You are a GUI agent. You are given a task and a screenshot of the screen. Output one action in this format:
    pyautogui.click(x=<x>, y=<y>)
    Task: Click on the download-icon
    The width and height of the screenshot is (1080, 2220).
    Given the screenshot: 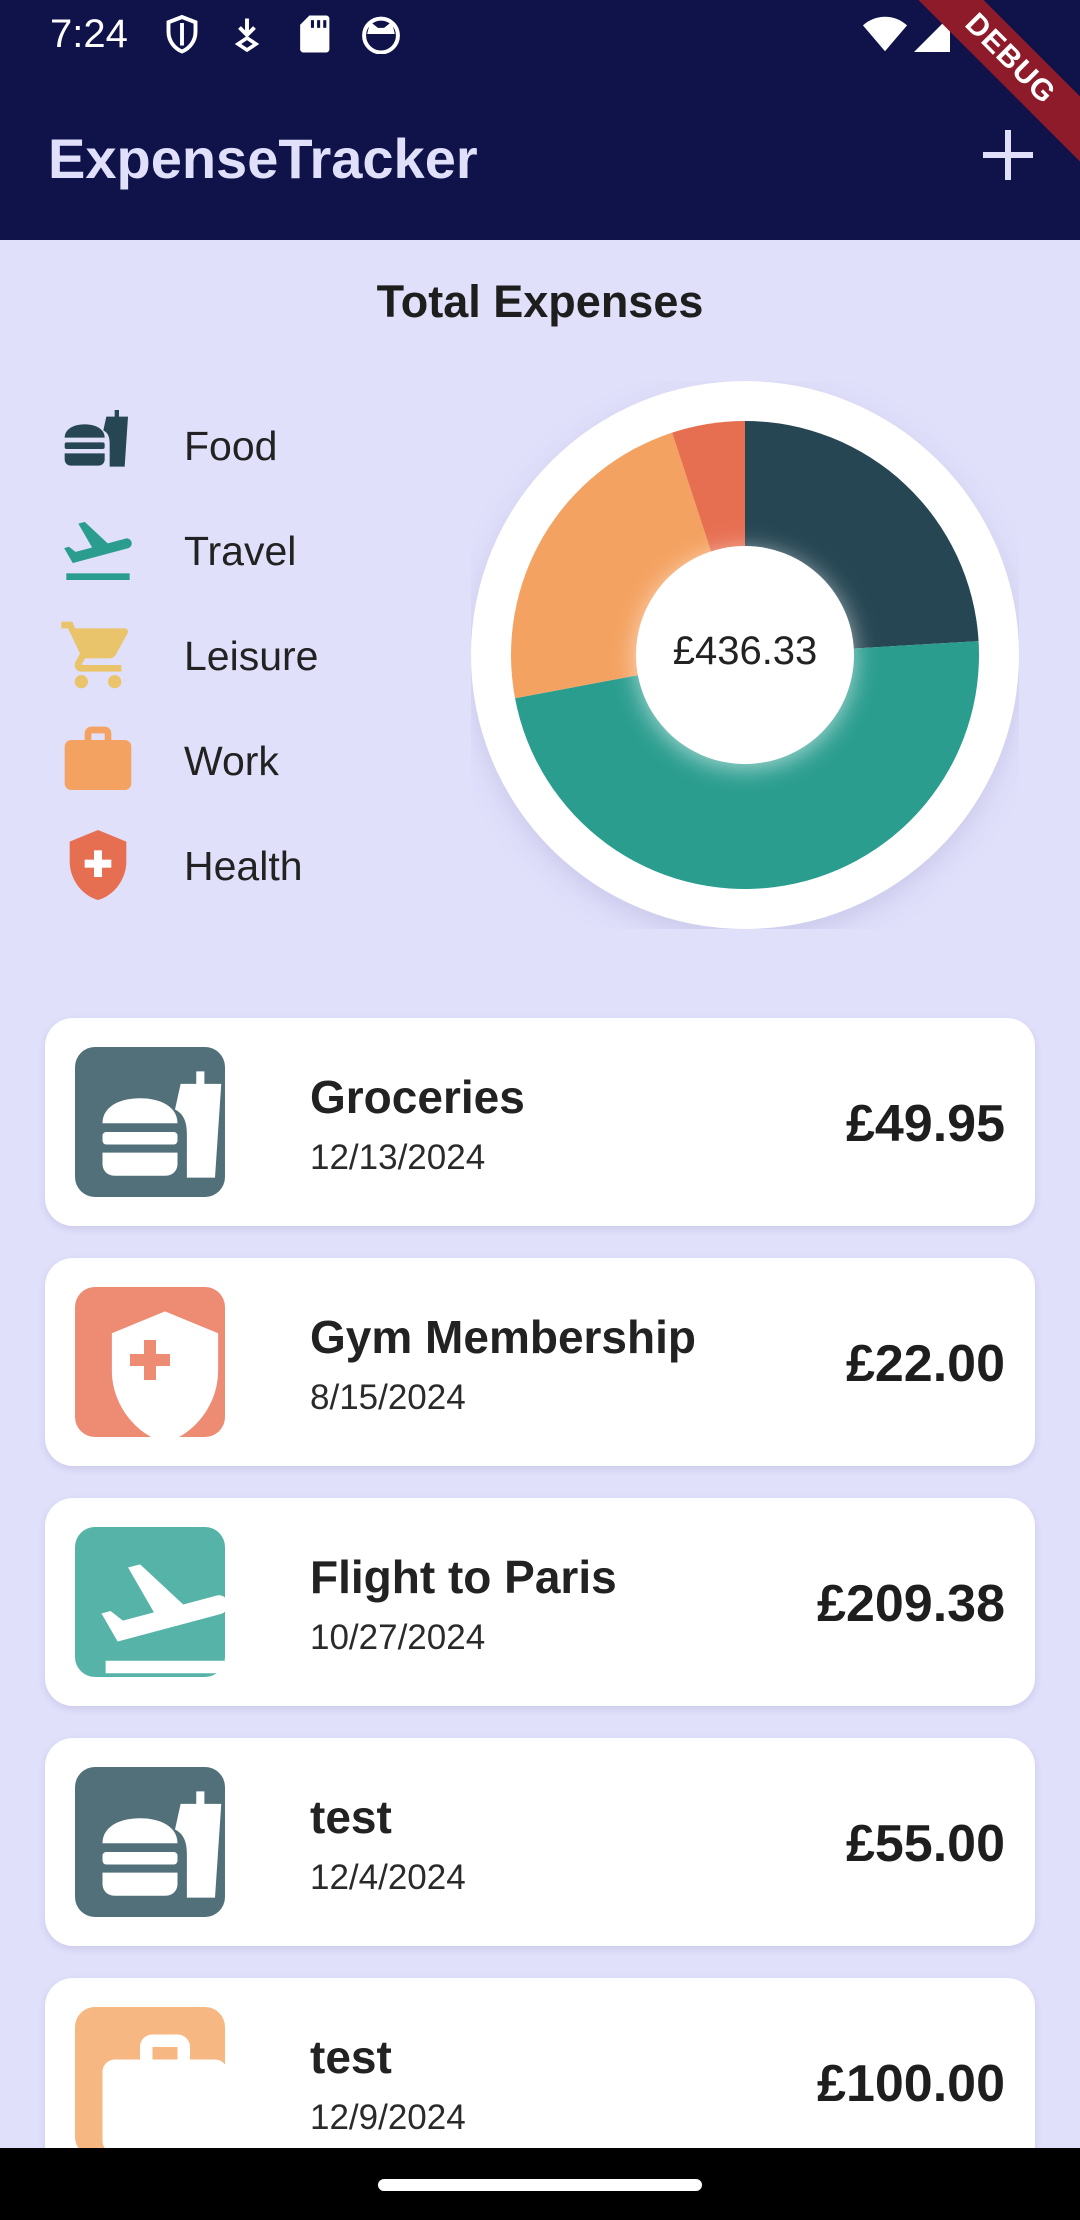 What is the action you would take?
    pyautogui.click(x=247, y=35)
    